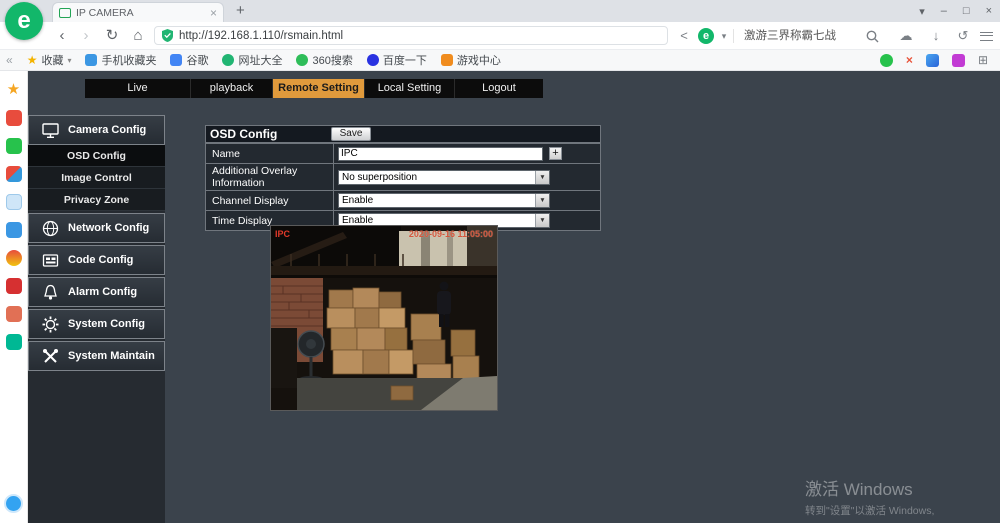 Image resolution: width=1000 pixels, height=523 pixels. I want to click on activate-windows-watermark: 激活 Windows 转到"设置"以激活 Windows,, so click(869, 496).